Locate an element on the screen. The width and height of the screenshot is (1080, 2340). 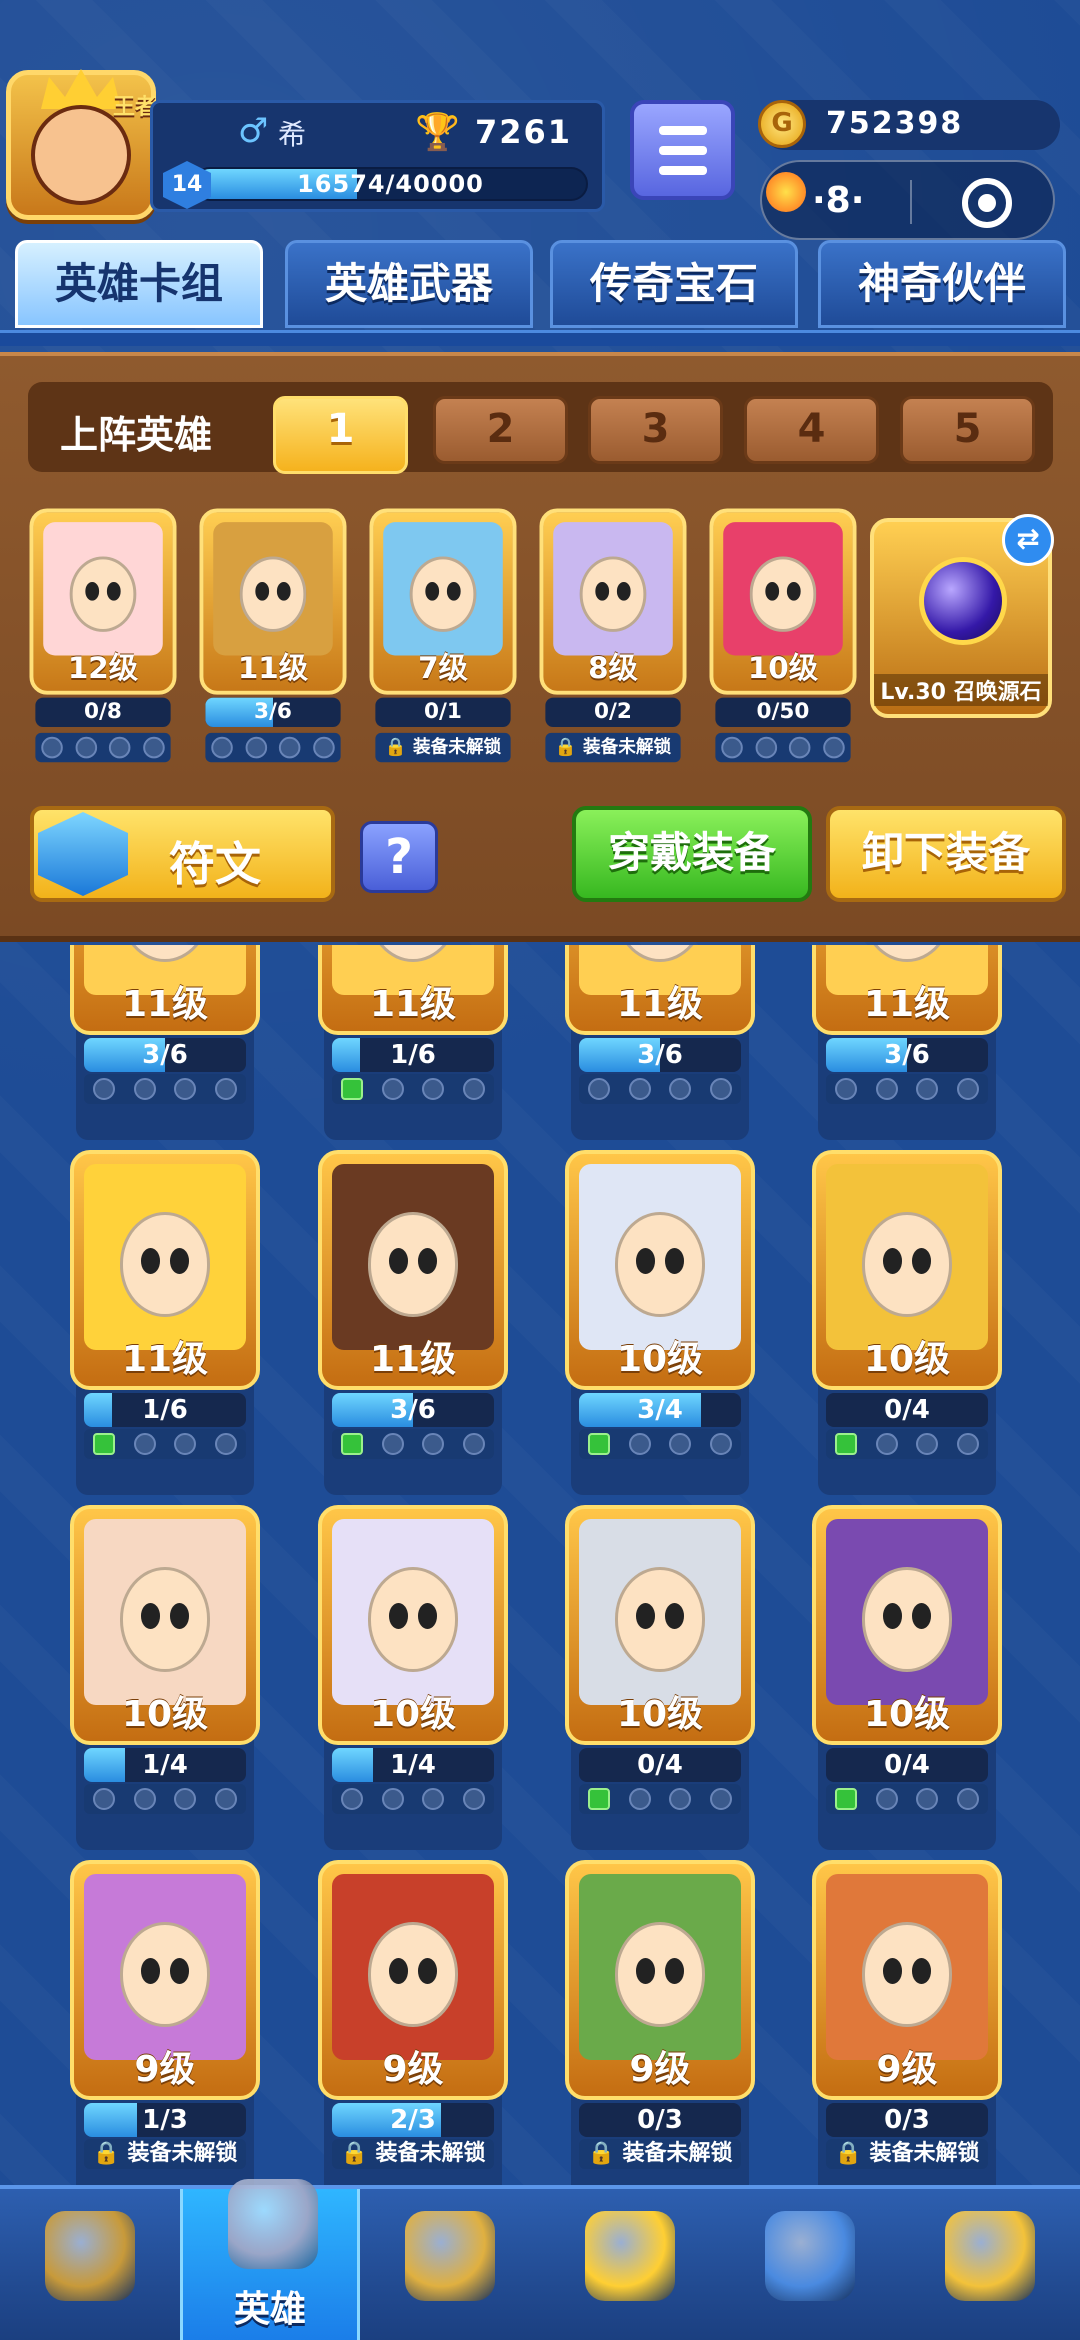
close-target-icon is located at coordinates (987, 203).